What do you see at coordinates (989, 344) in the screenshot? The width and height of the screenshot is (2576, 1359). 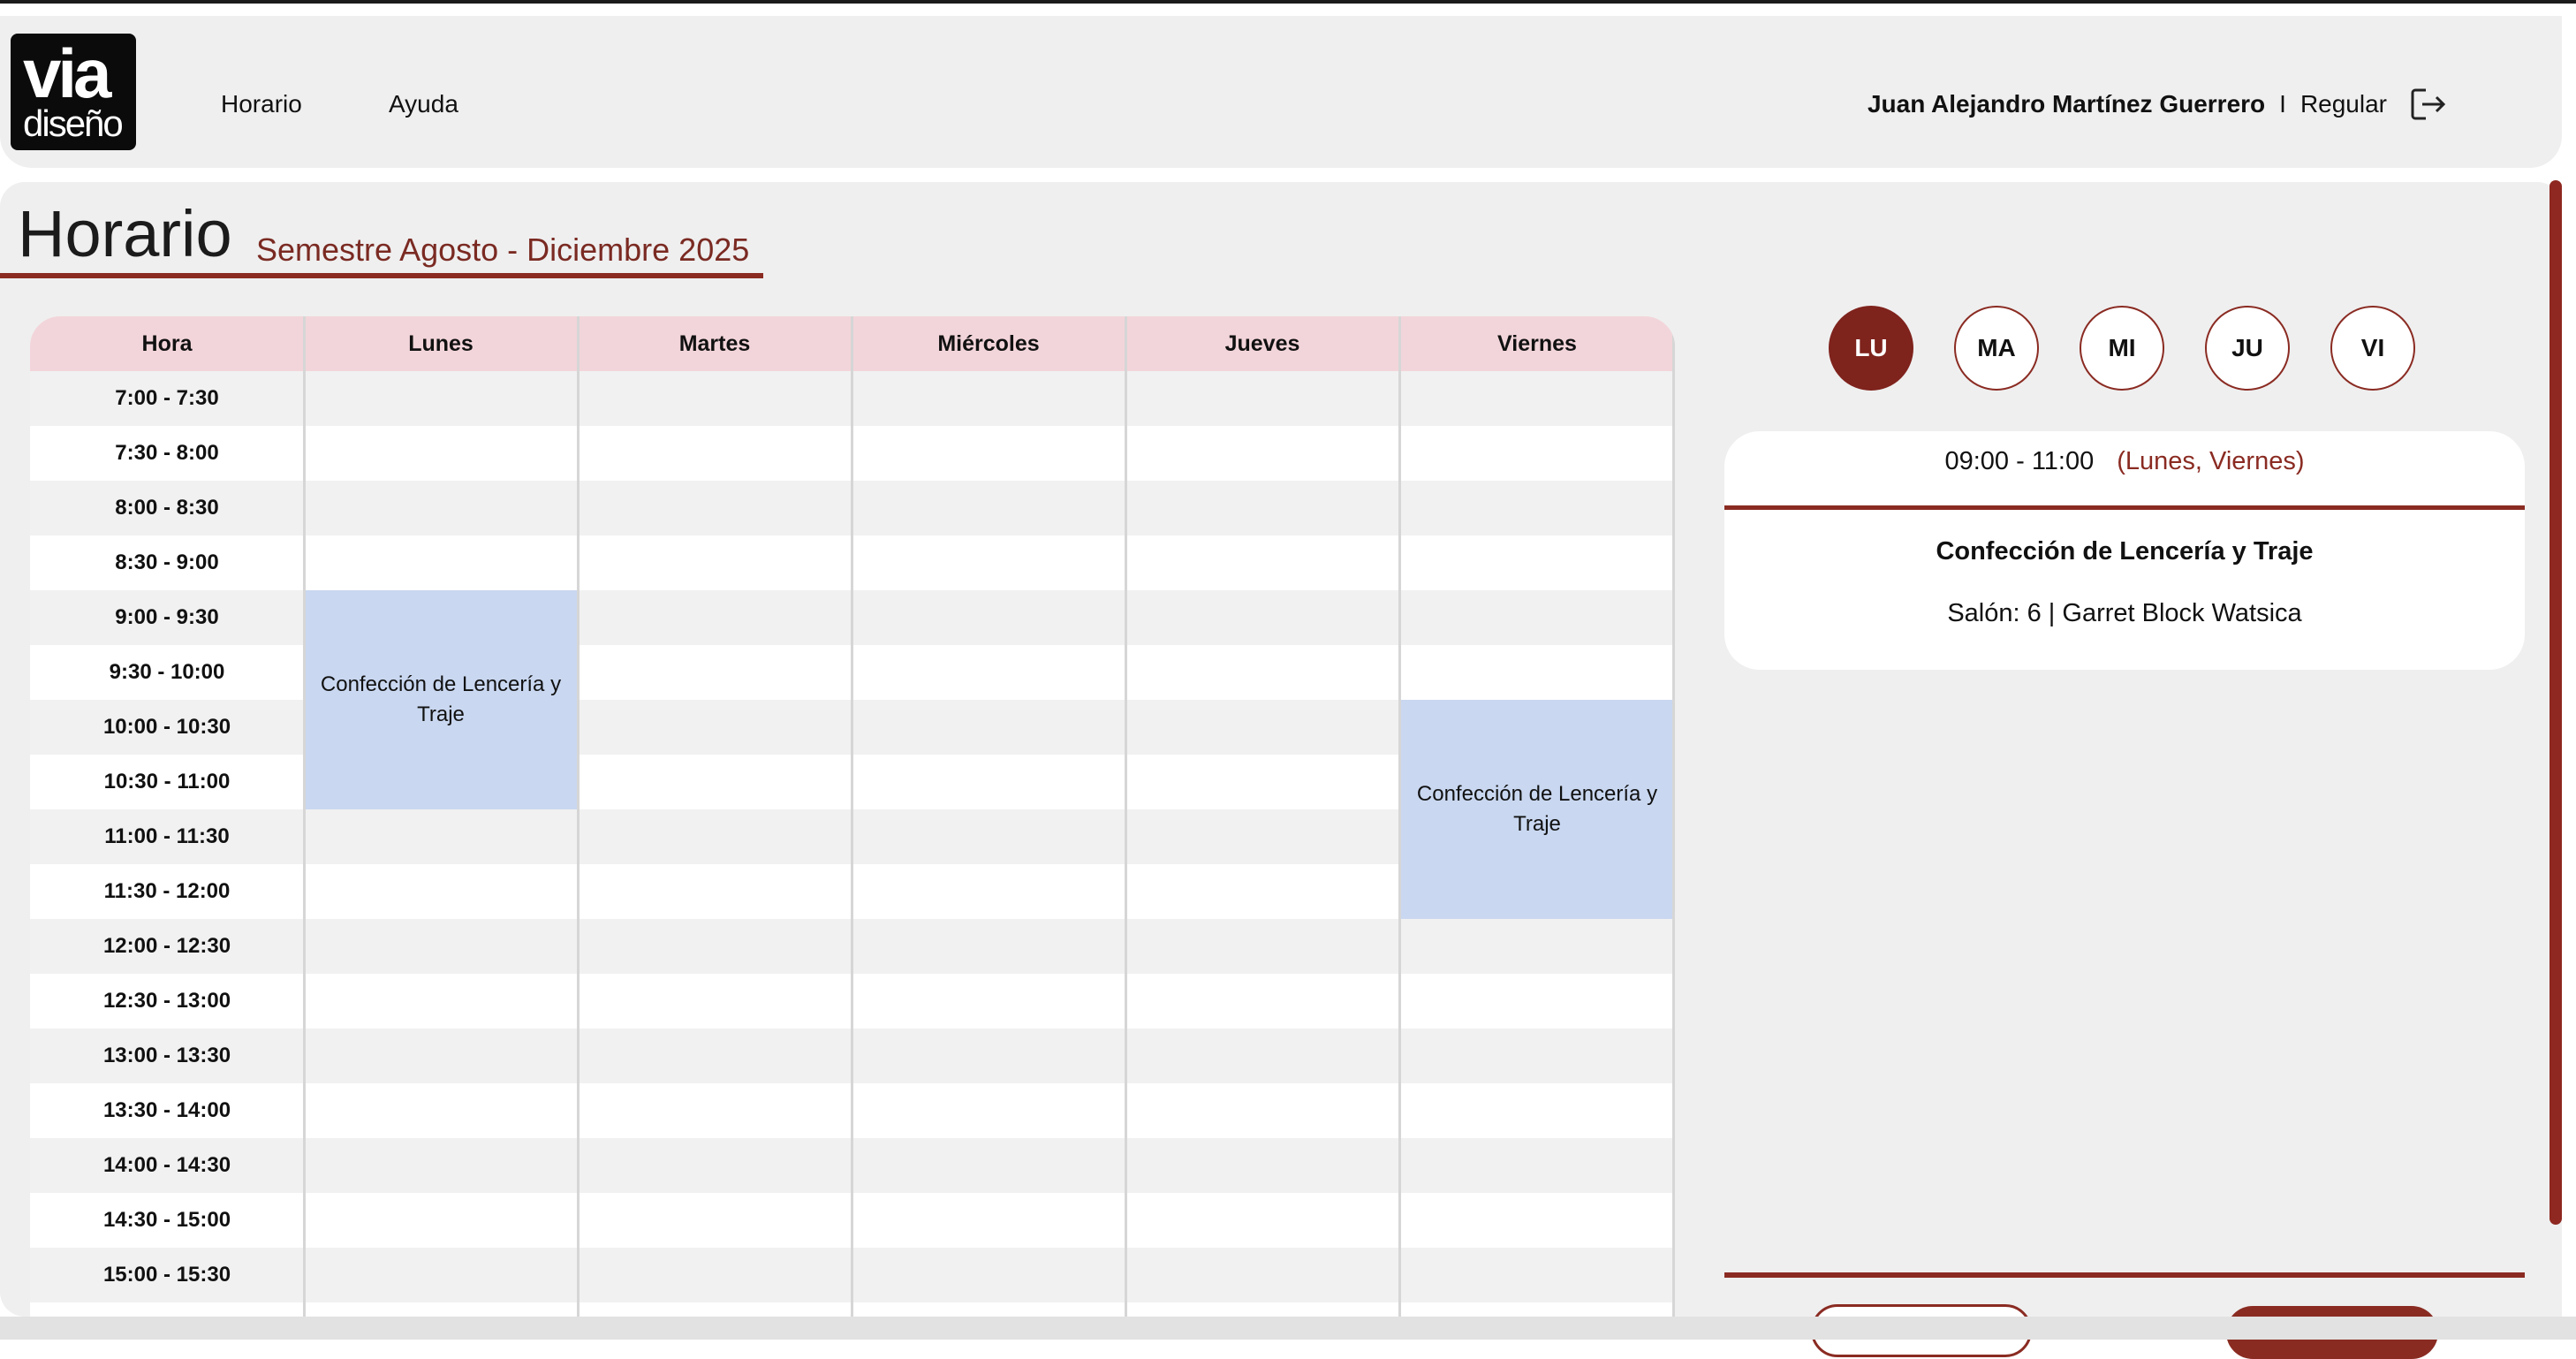 I see `header-miercoles: Miércoles` at bounding box center [989, 344].